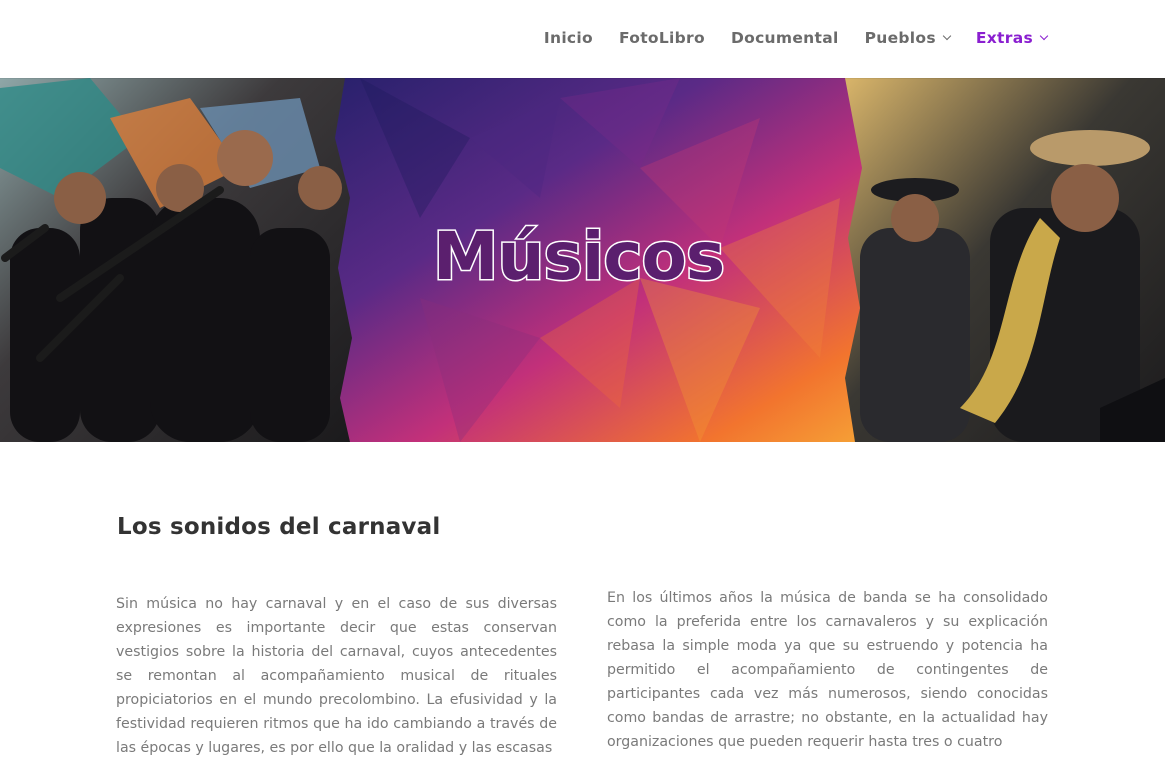 This screenshot has width=1165, height=757. I want to click on nav-item-label: Inicio, so click(568, 38).